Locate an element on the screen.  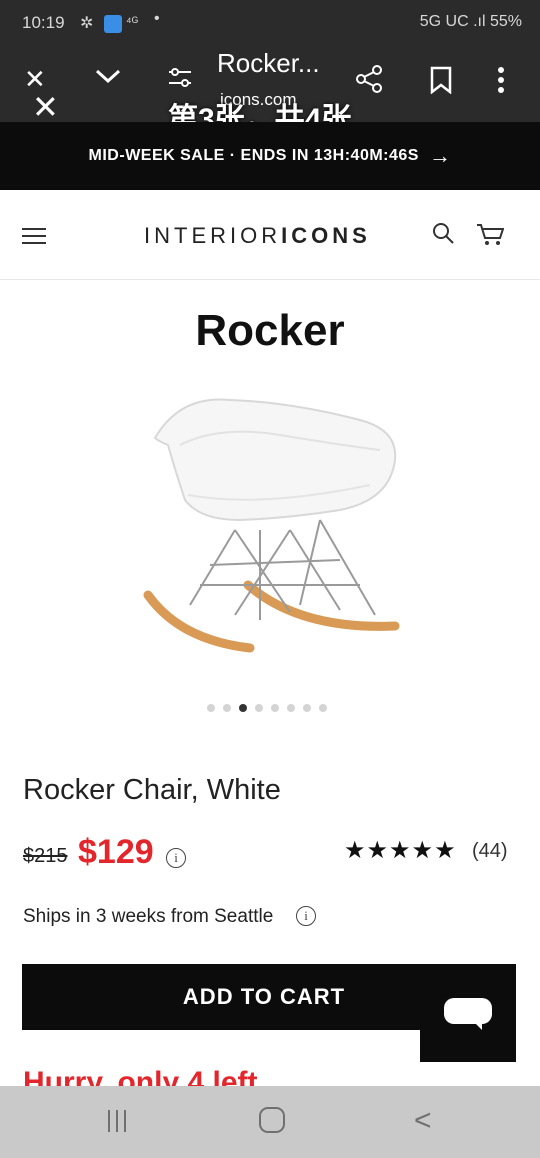
arrow-right-icon: → is located at coordinates (440, 155).